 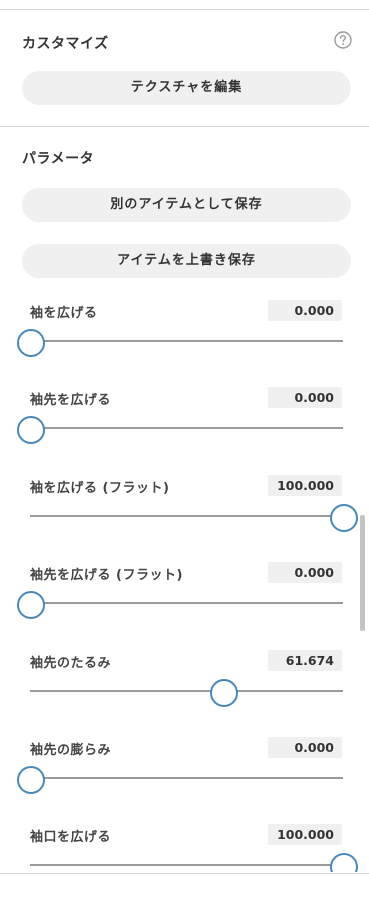 What do you see at coordinates (184, 126) in the screenshot?
I see `section-divider` at bounding box center [184, 126].